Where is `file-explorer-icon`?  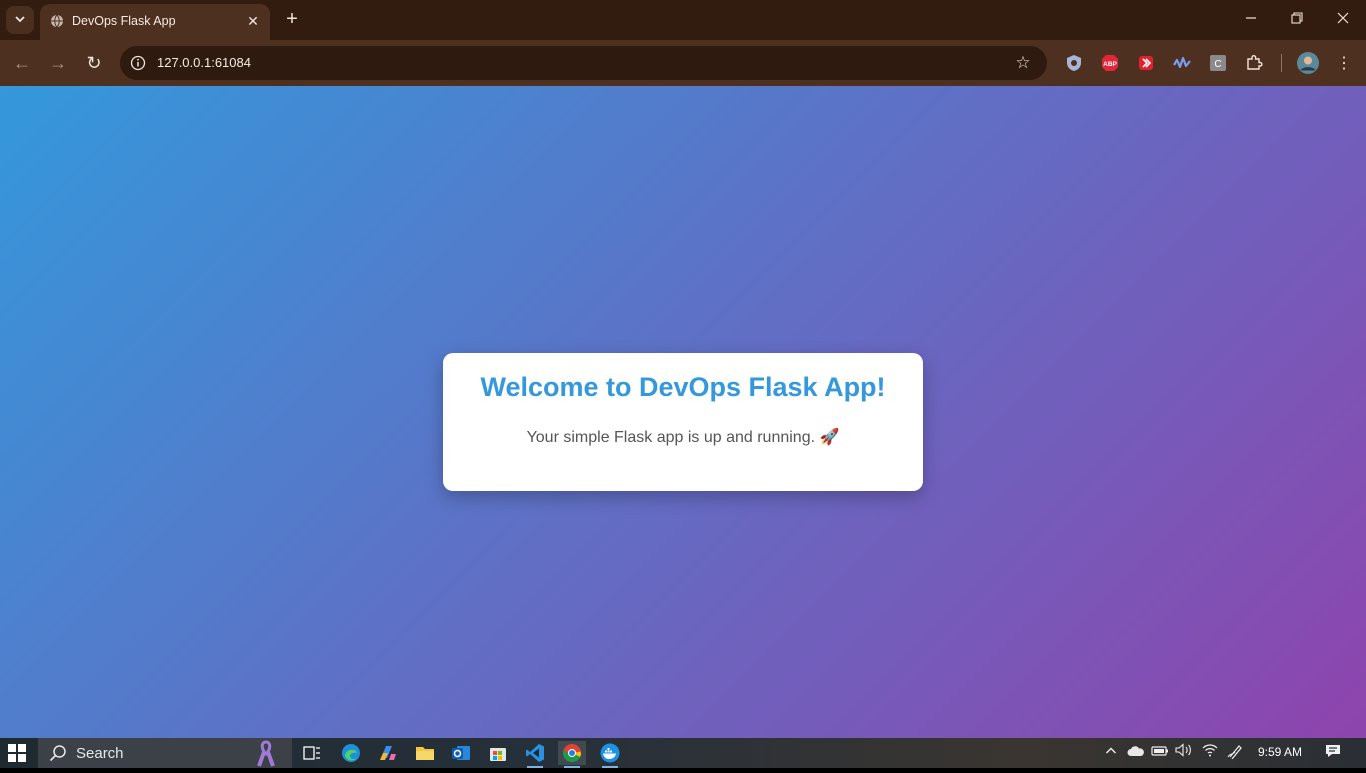
file-explorer-icon is located at coordinates (425, 753).